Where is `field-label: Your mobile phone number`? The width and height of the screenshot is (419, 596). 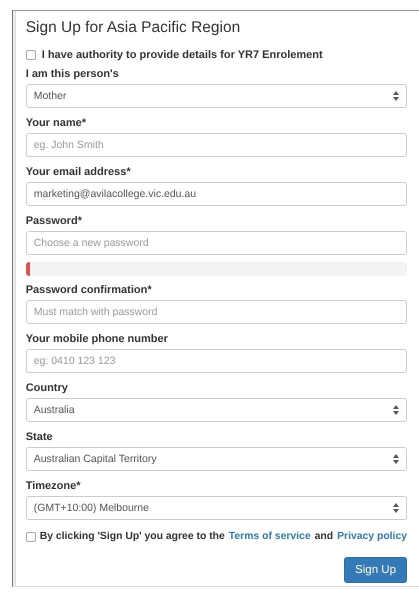
field-label: Your mobile phone number is located at coordinates (97, 339).